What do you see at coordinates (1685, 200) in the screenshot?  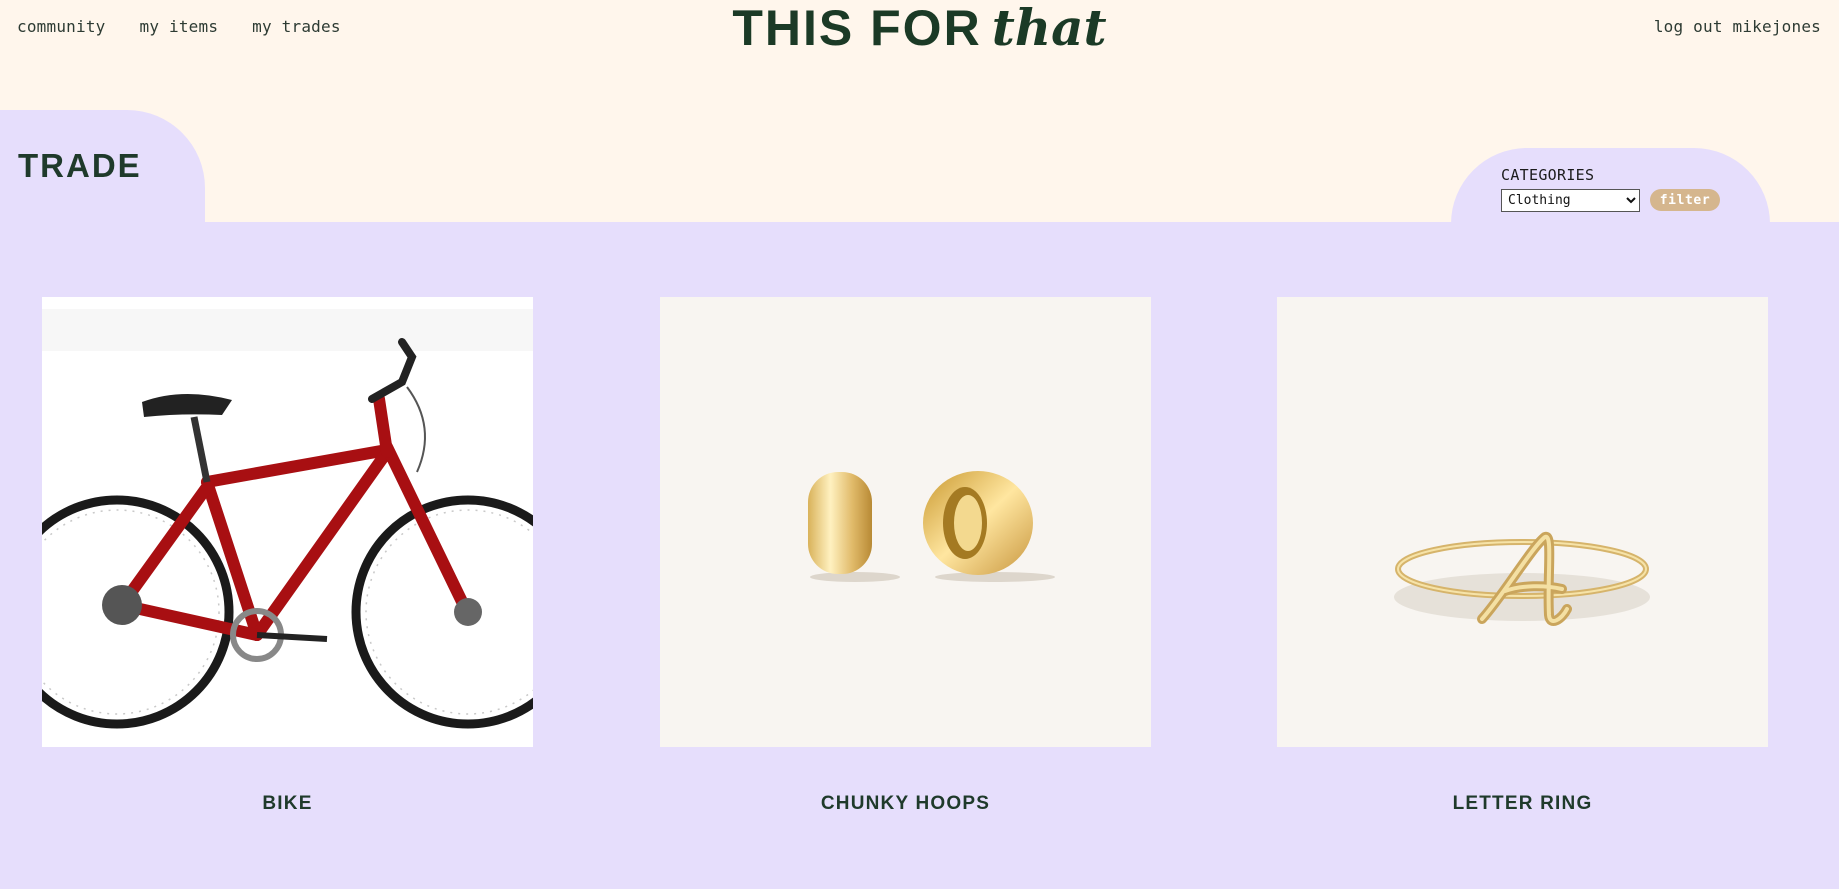 I see `filter-button: filter` at bounding box center [1685, 200].